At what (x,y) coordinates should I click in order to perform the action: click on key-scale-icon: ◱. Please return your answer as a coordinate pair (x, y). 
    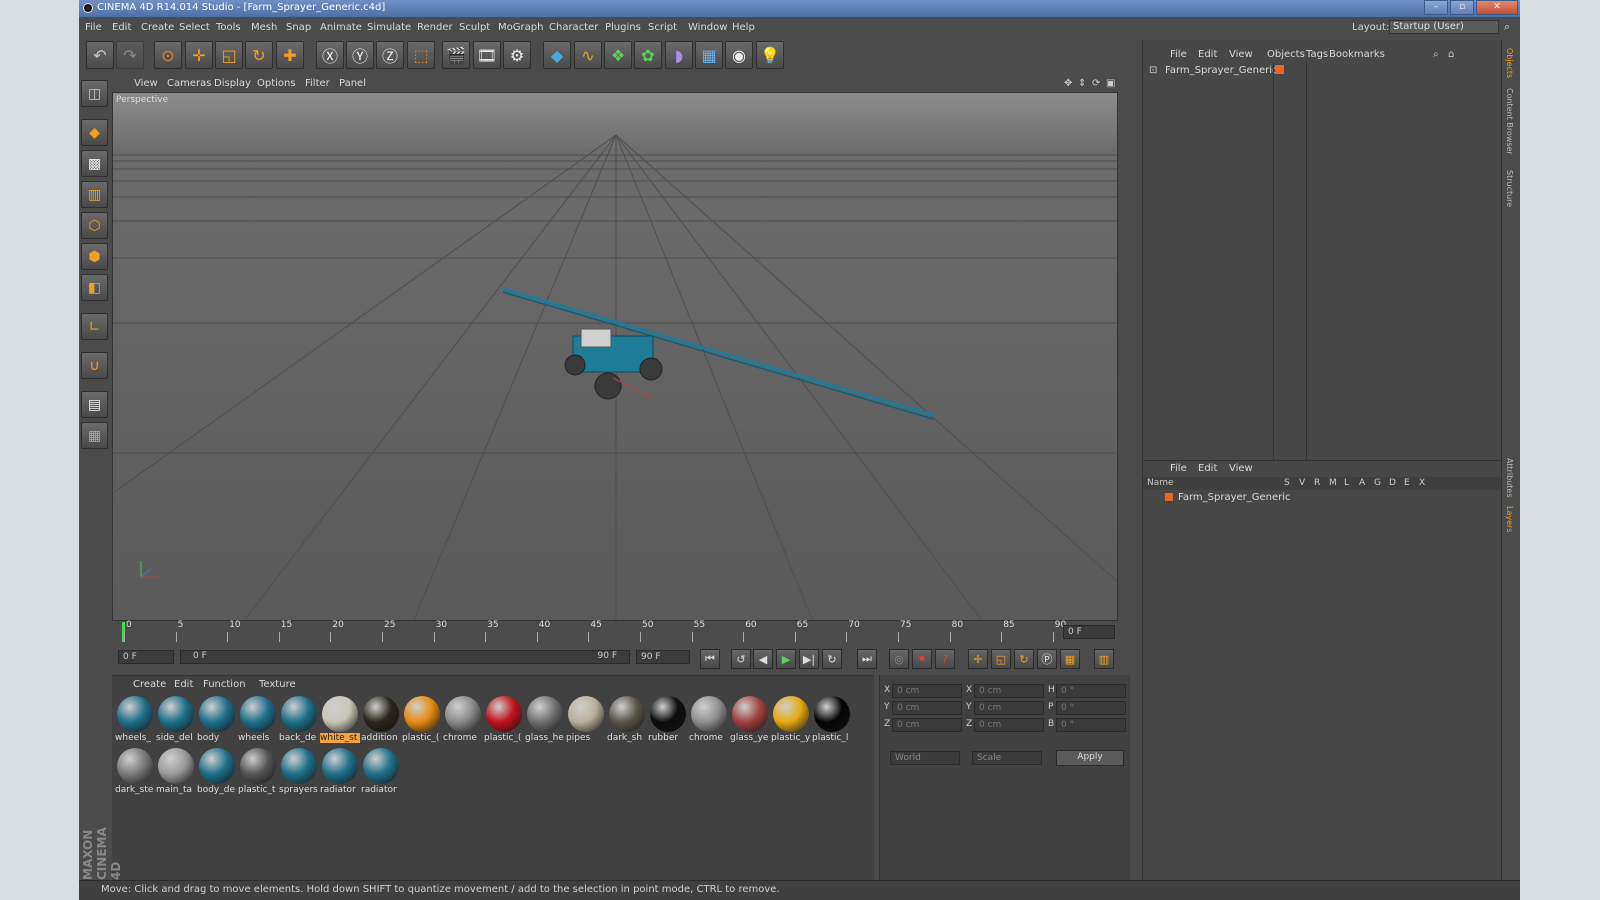
    Looking at the image, I should click on (1001, 659).